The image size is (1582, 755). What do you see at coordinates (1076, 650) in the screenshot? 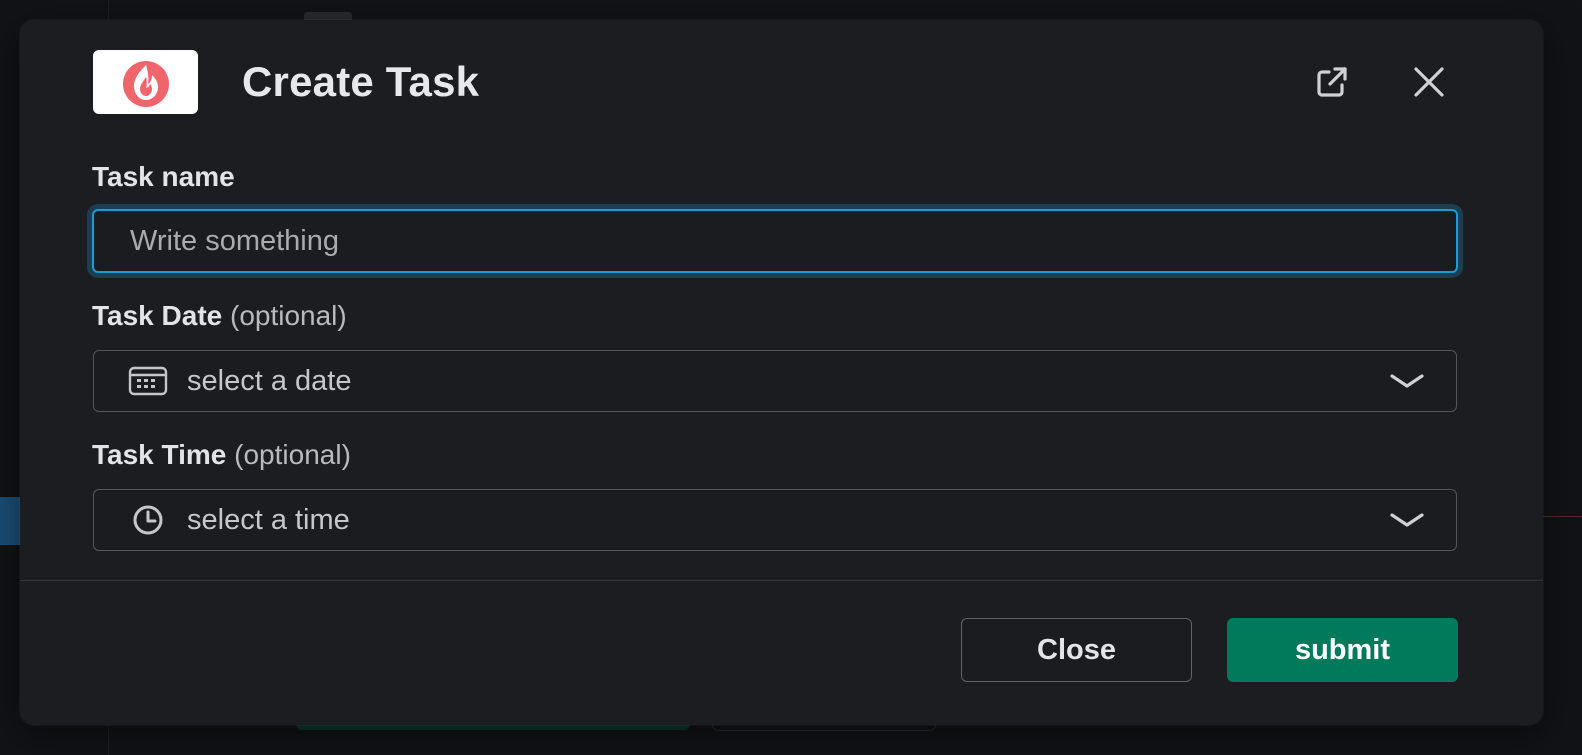
I see `close-button: Close` at bounding box center [1076, 650].